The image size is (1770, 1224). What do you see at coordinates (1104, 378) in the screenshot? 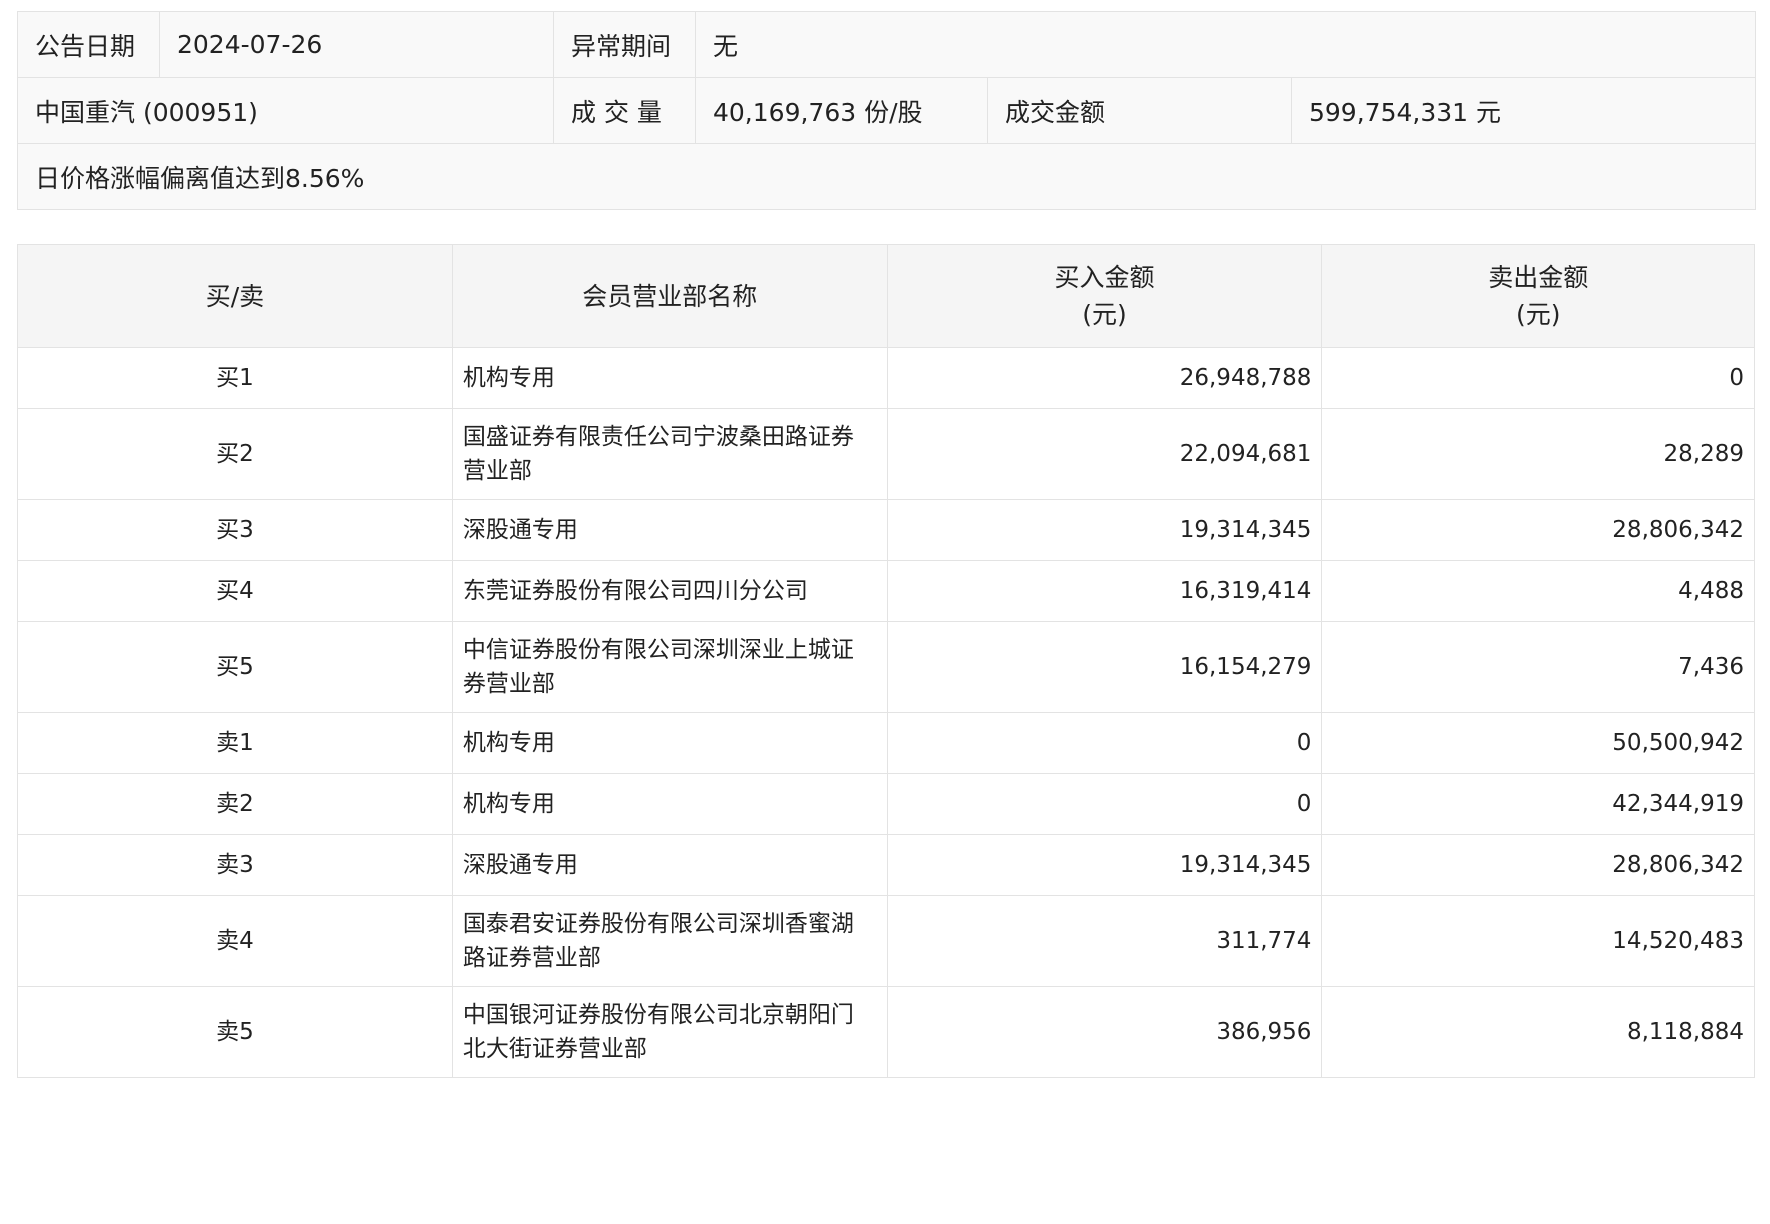
I see `row-buy-amount: 26,948,788` at bounding box center [1104, 378].